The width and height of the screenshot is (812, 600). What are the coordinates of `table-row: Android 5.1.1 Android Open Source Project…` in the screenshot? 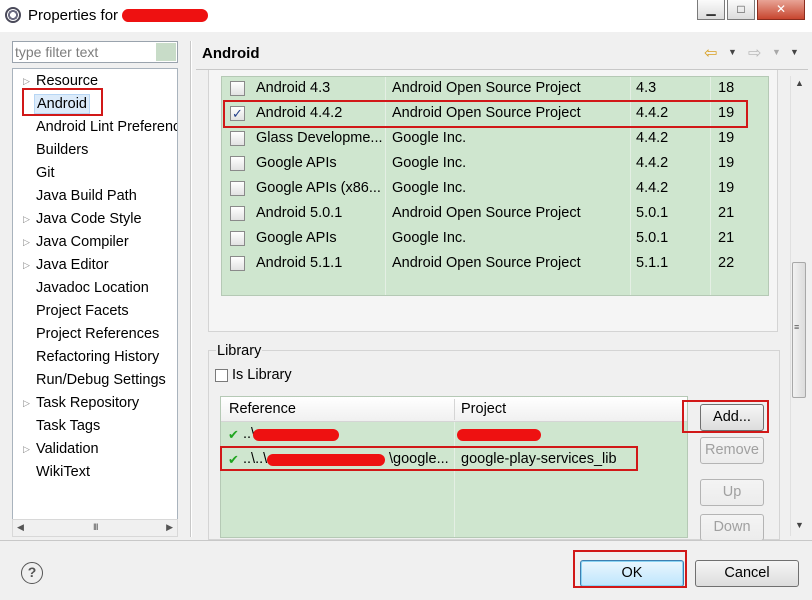 It's located at (495, 263).